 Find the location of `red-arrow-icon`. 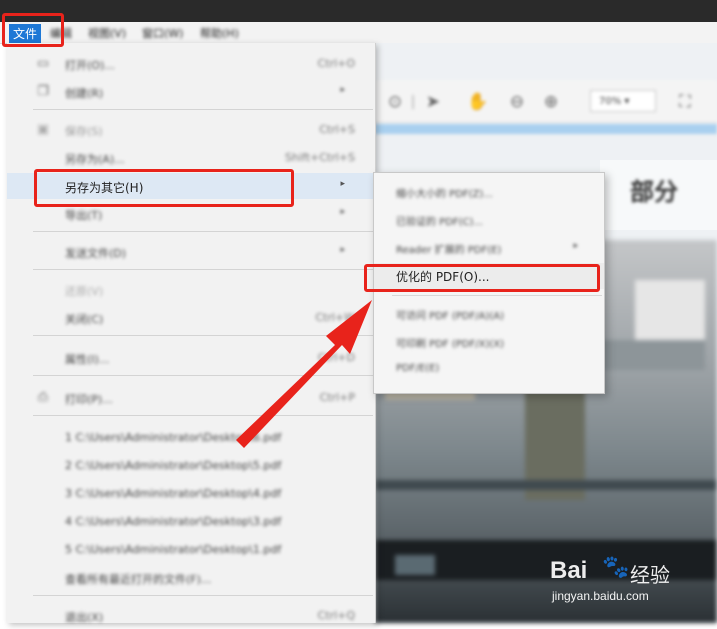

red-arrow-icon is located at coordinates (304, 374).